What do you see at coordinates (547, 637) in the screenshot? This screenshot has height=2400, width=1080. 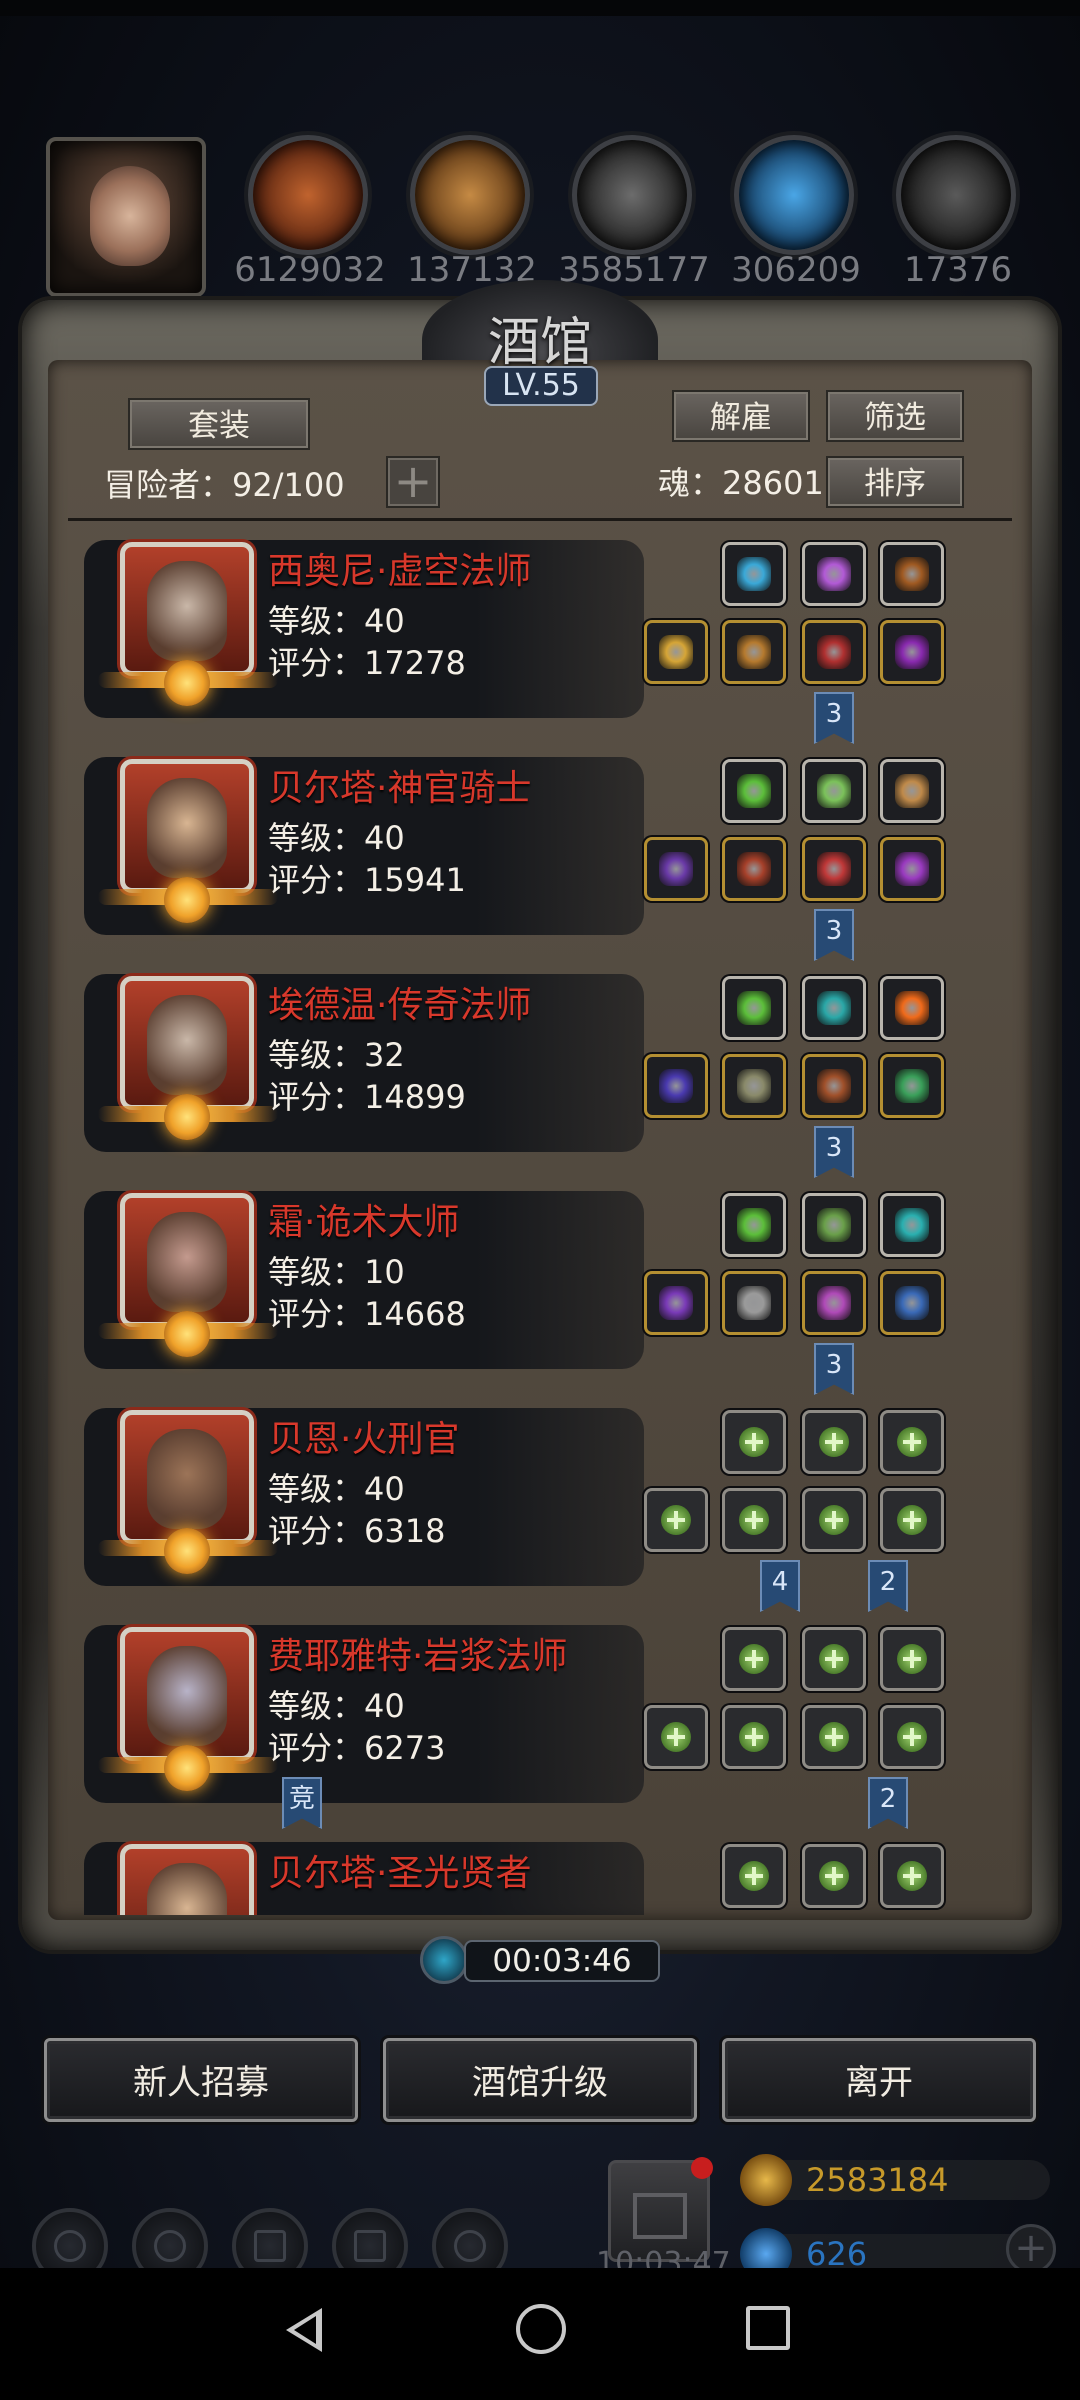 I see `hero-card: 西奥尼·虚空法师 等级：40 评分：17278 3` at bounding box center [547, 637].